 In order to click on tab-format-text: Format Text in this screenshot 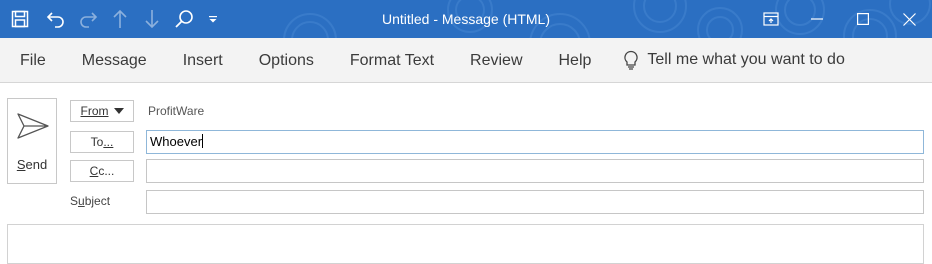, I will do `click(392, 60)`.